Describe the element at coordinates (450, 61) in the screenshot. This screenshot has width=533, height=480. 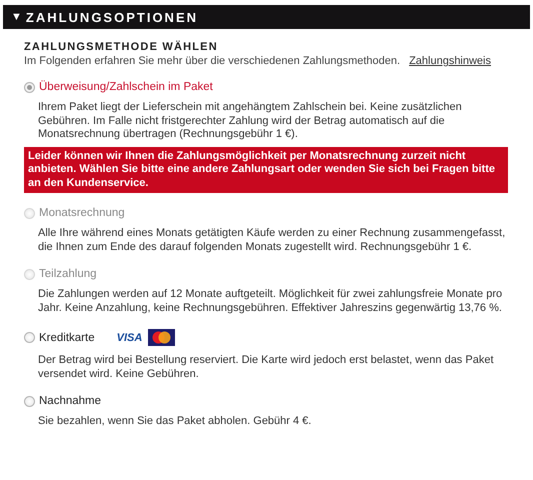
I see `payment-note-link: Zahlungshinweis` at that location.